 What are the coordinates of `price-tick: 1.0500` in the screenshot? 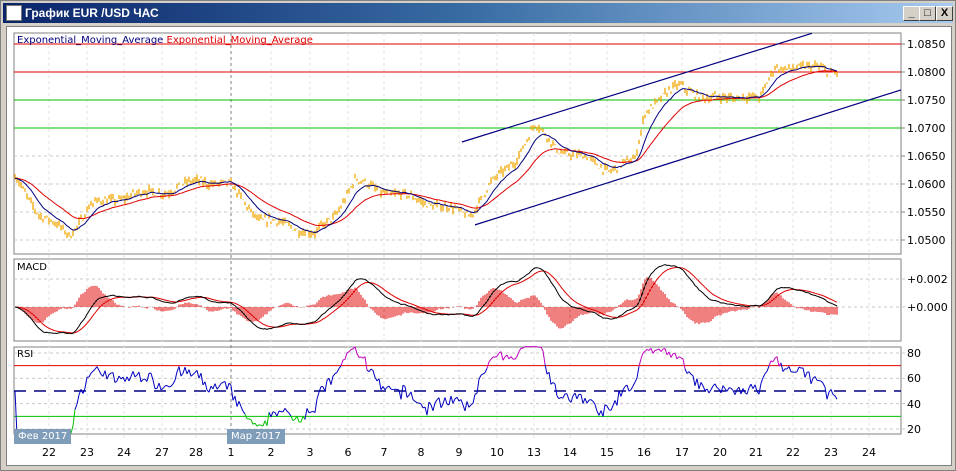 It's located at (926, 240).